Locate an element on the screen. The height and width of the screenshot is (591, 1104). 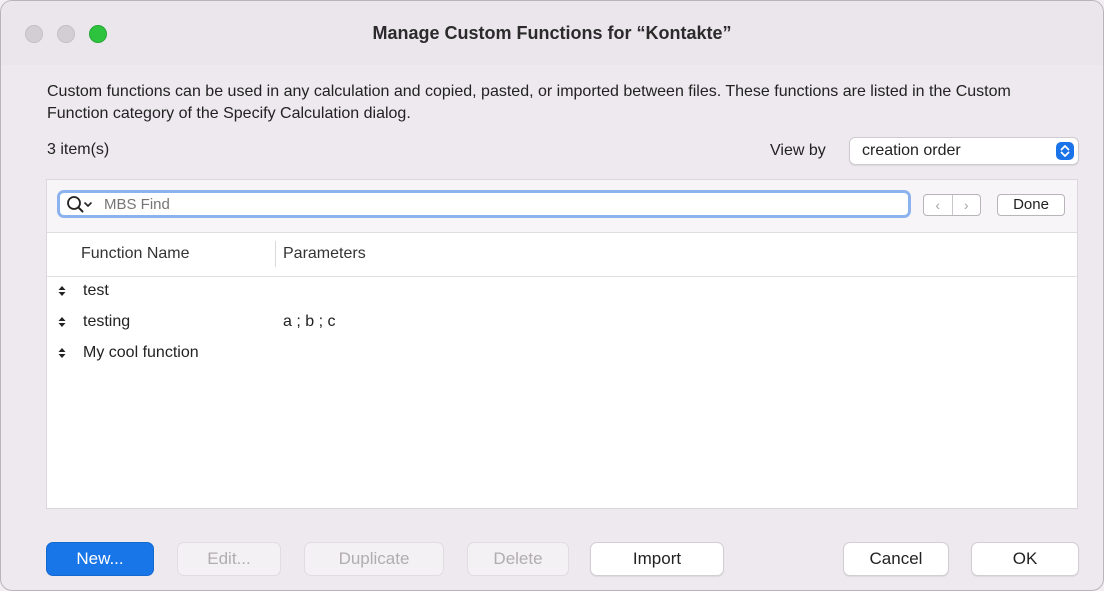
function-name: My cool function is located at coordinates (141, 352).